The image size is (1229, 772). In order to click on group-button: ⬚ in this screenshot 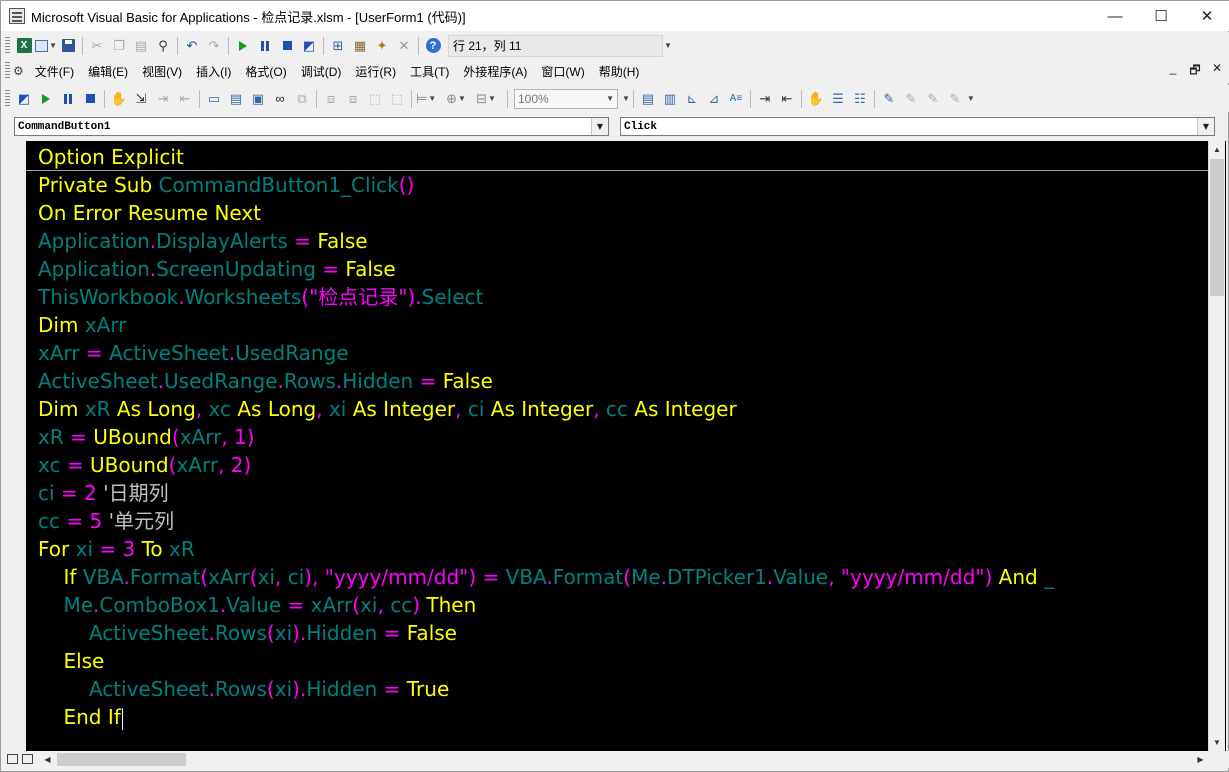, I will do `click(375, 99)`.